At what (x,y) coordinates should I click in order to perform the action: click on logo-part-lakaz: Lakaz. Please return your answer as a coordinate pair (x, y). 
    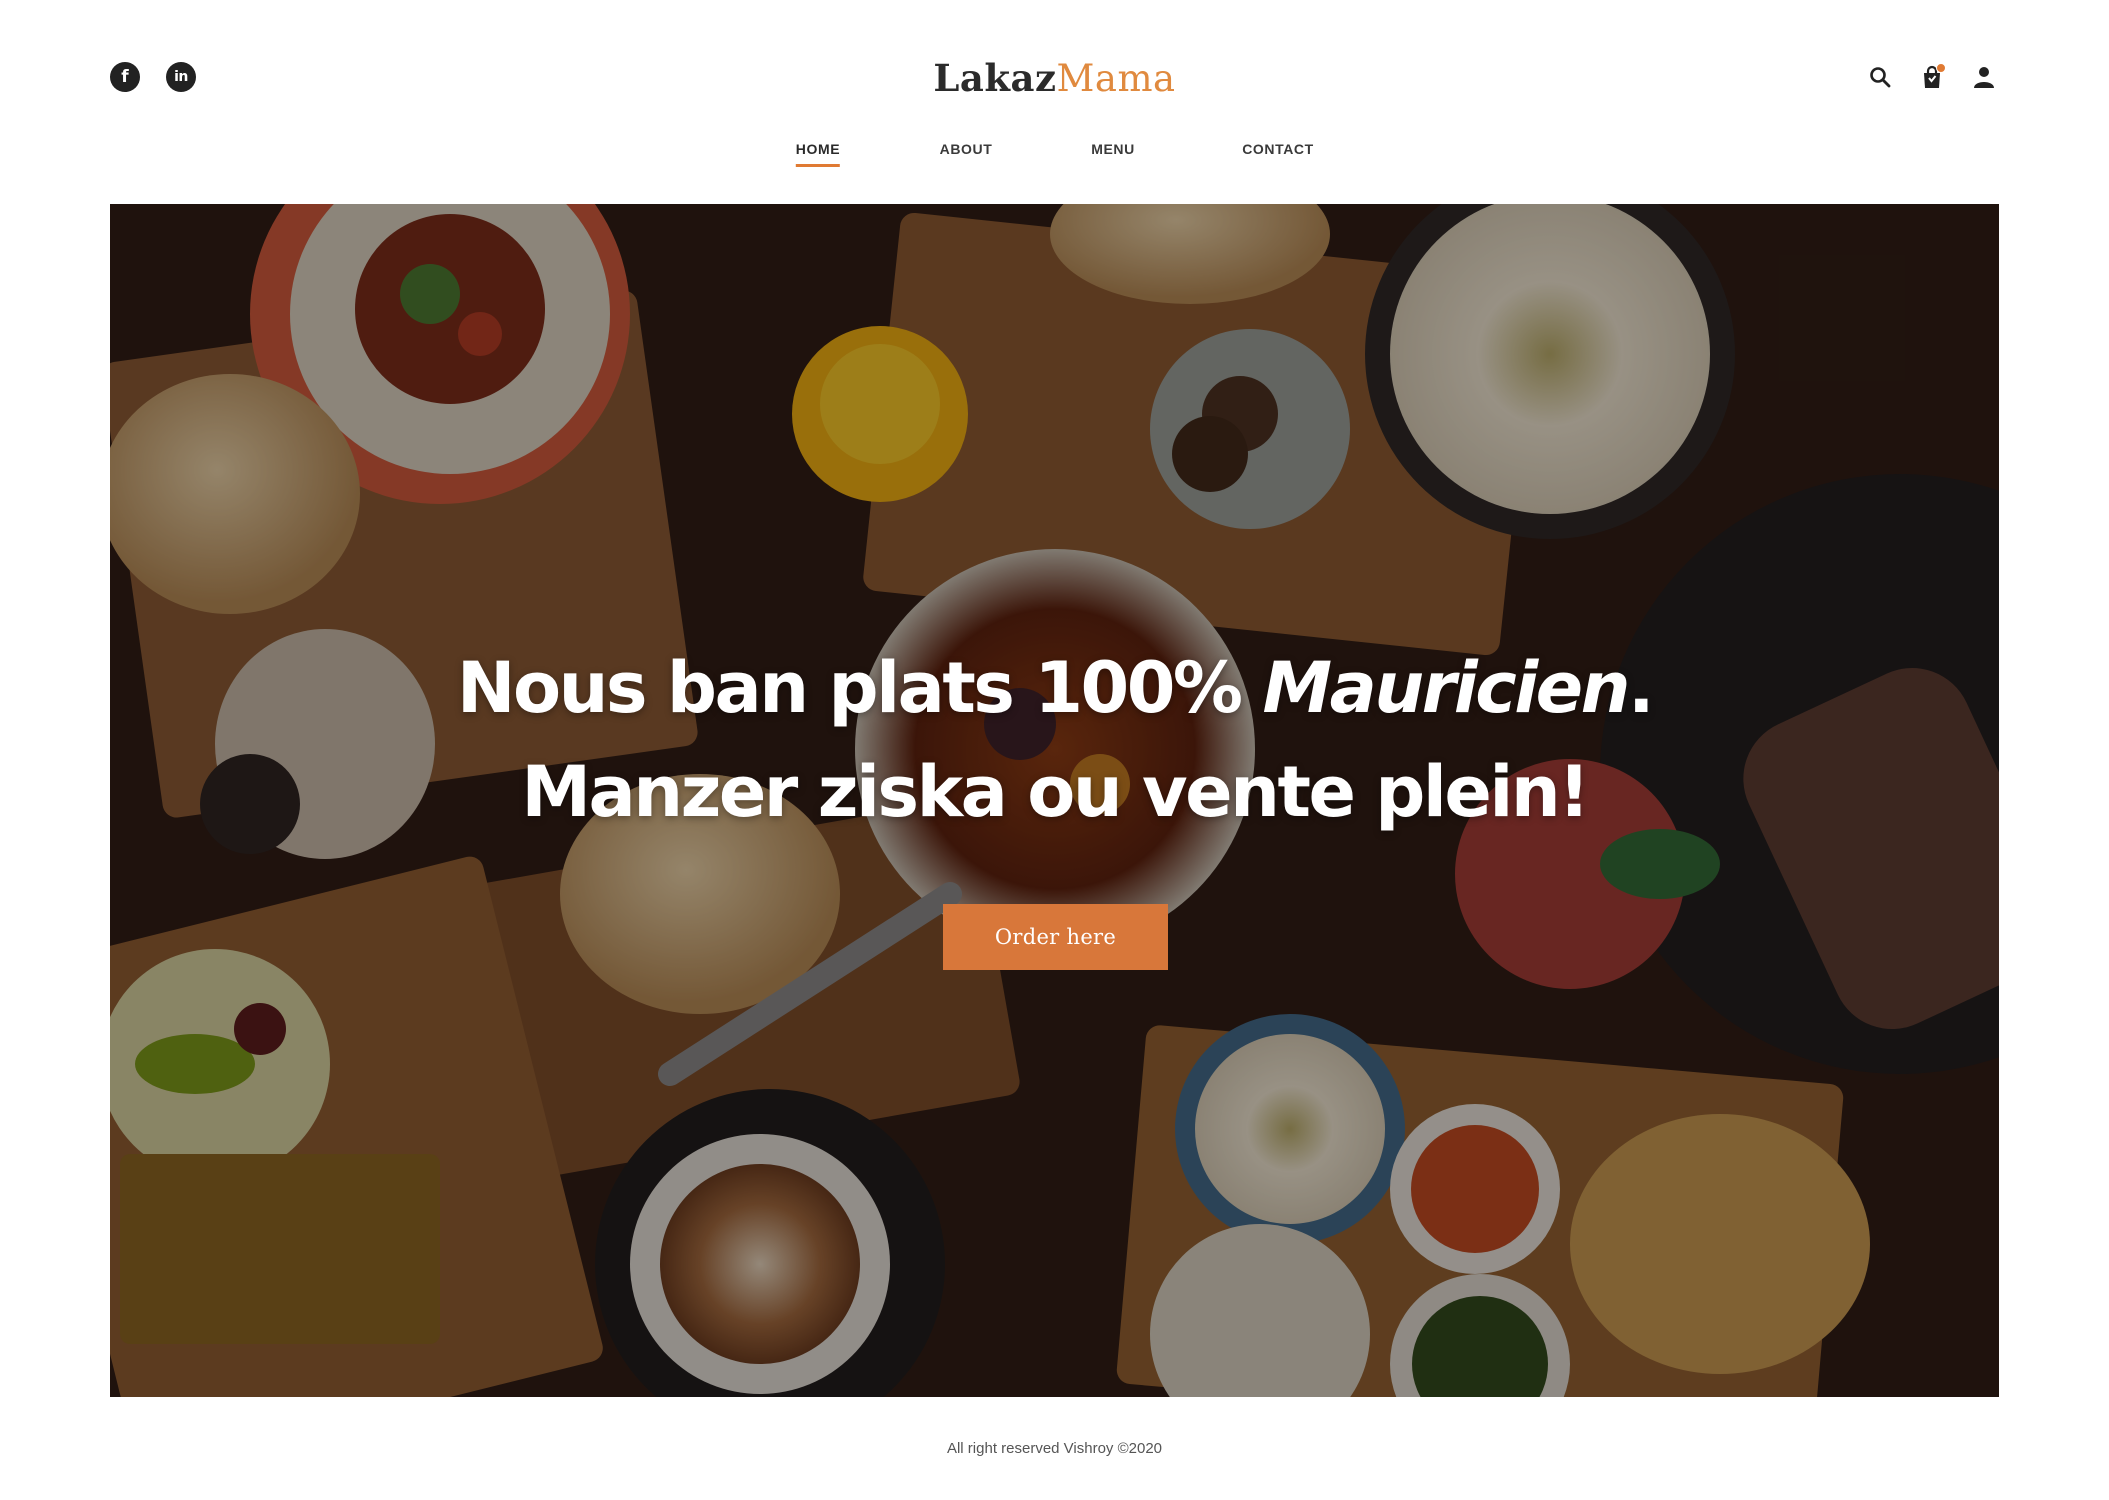
    Looking at the image, I should click on (995, 78).